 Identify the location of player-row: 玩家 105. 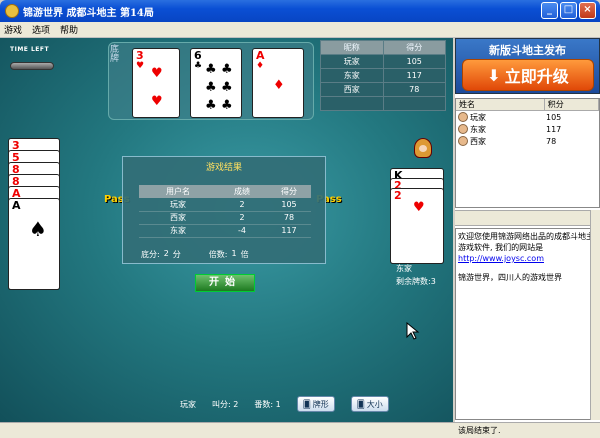
(527, 117).